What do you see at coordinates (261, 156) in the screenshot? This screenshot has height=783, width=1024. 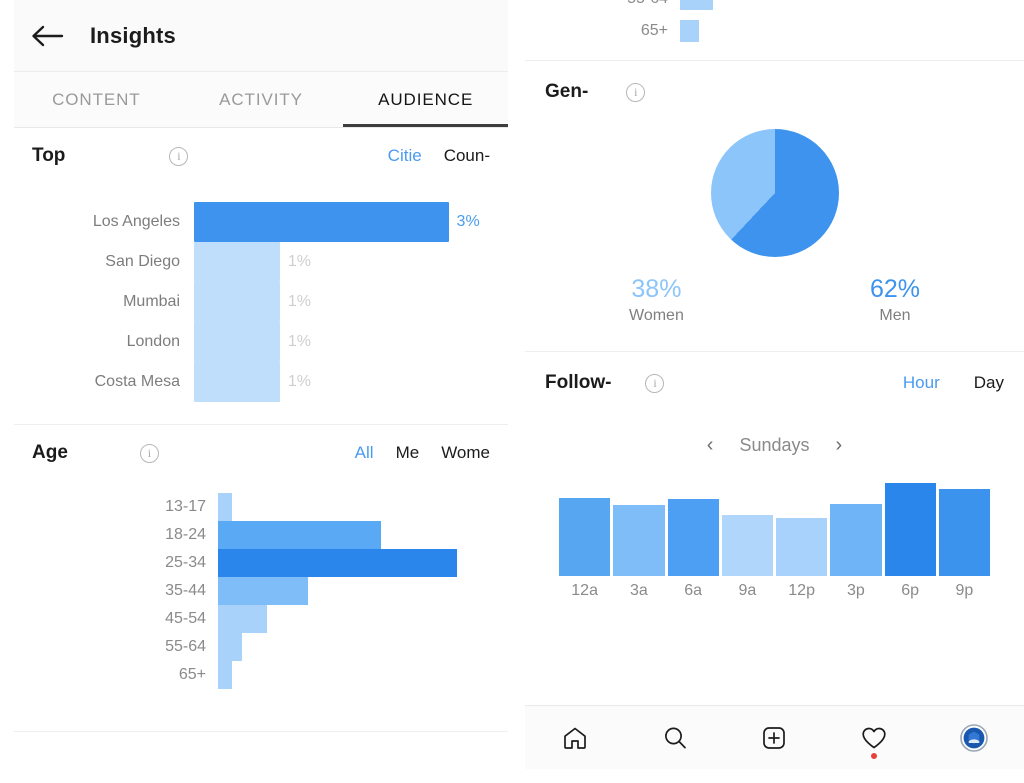 I see `top-cities-header: Top i Citie Coun-` at bounding box center [261, 156].